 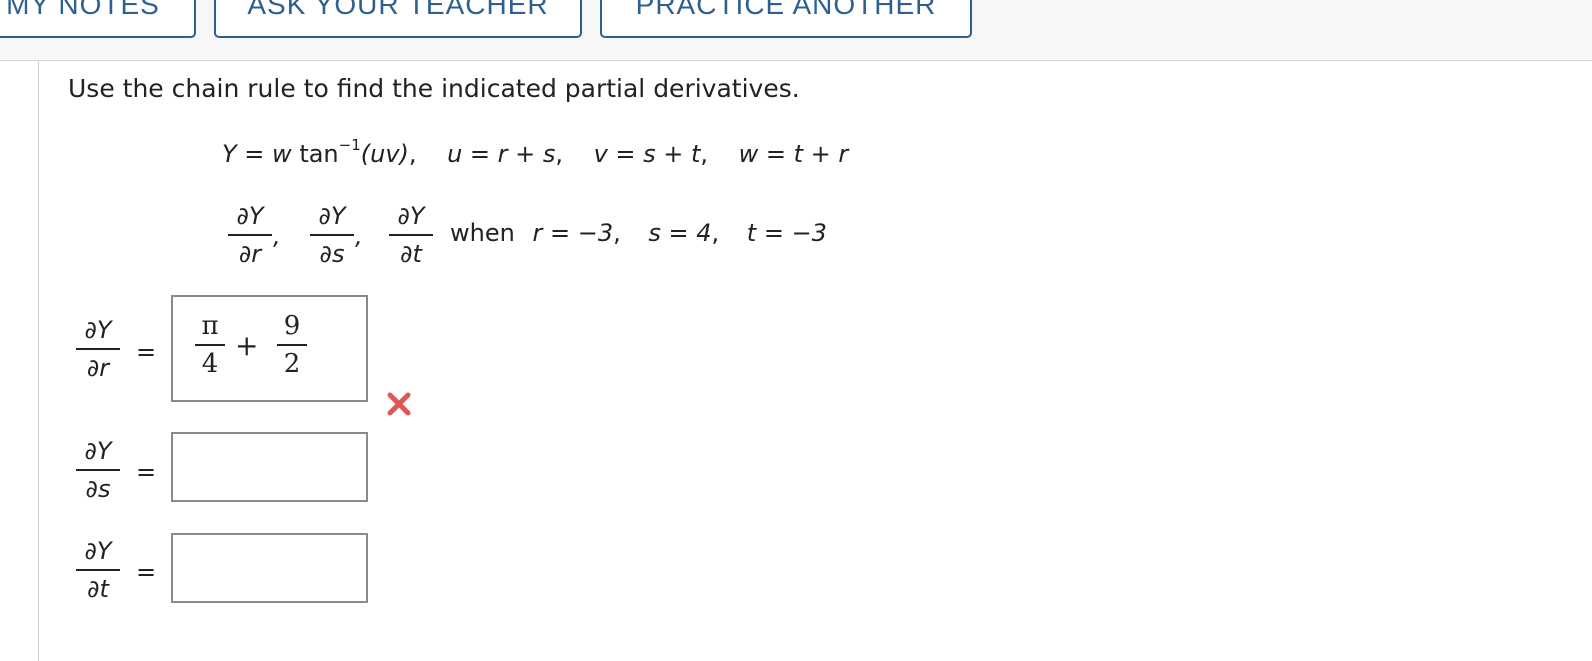 I want to click on incorrect-x-mark-icon, so click(x=399, y=404).